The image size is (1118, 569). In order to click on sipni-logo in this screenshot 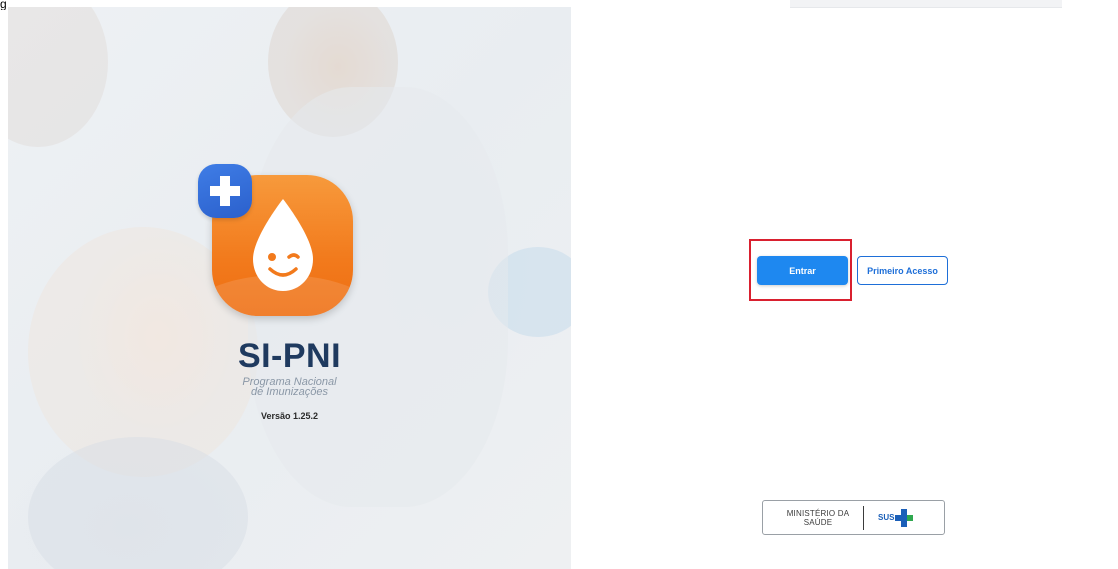, I will do `click(278, 237)`.